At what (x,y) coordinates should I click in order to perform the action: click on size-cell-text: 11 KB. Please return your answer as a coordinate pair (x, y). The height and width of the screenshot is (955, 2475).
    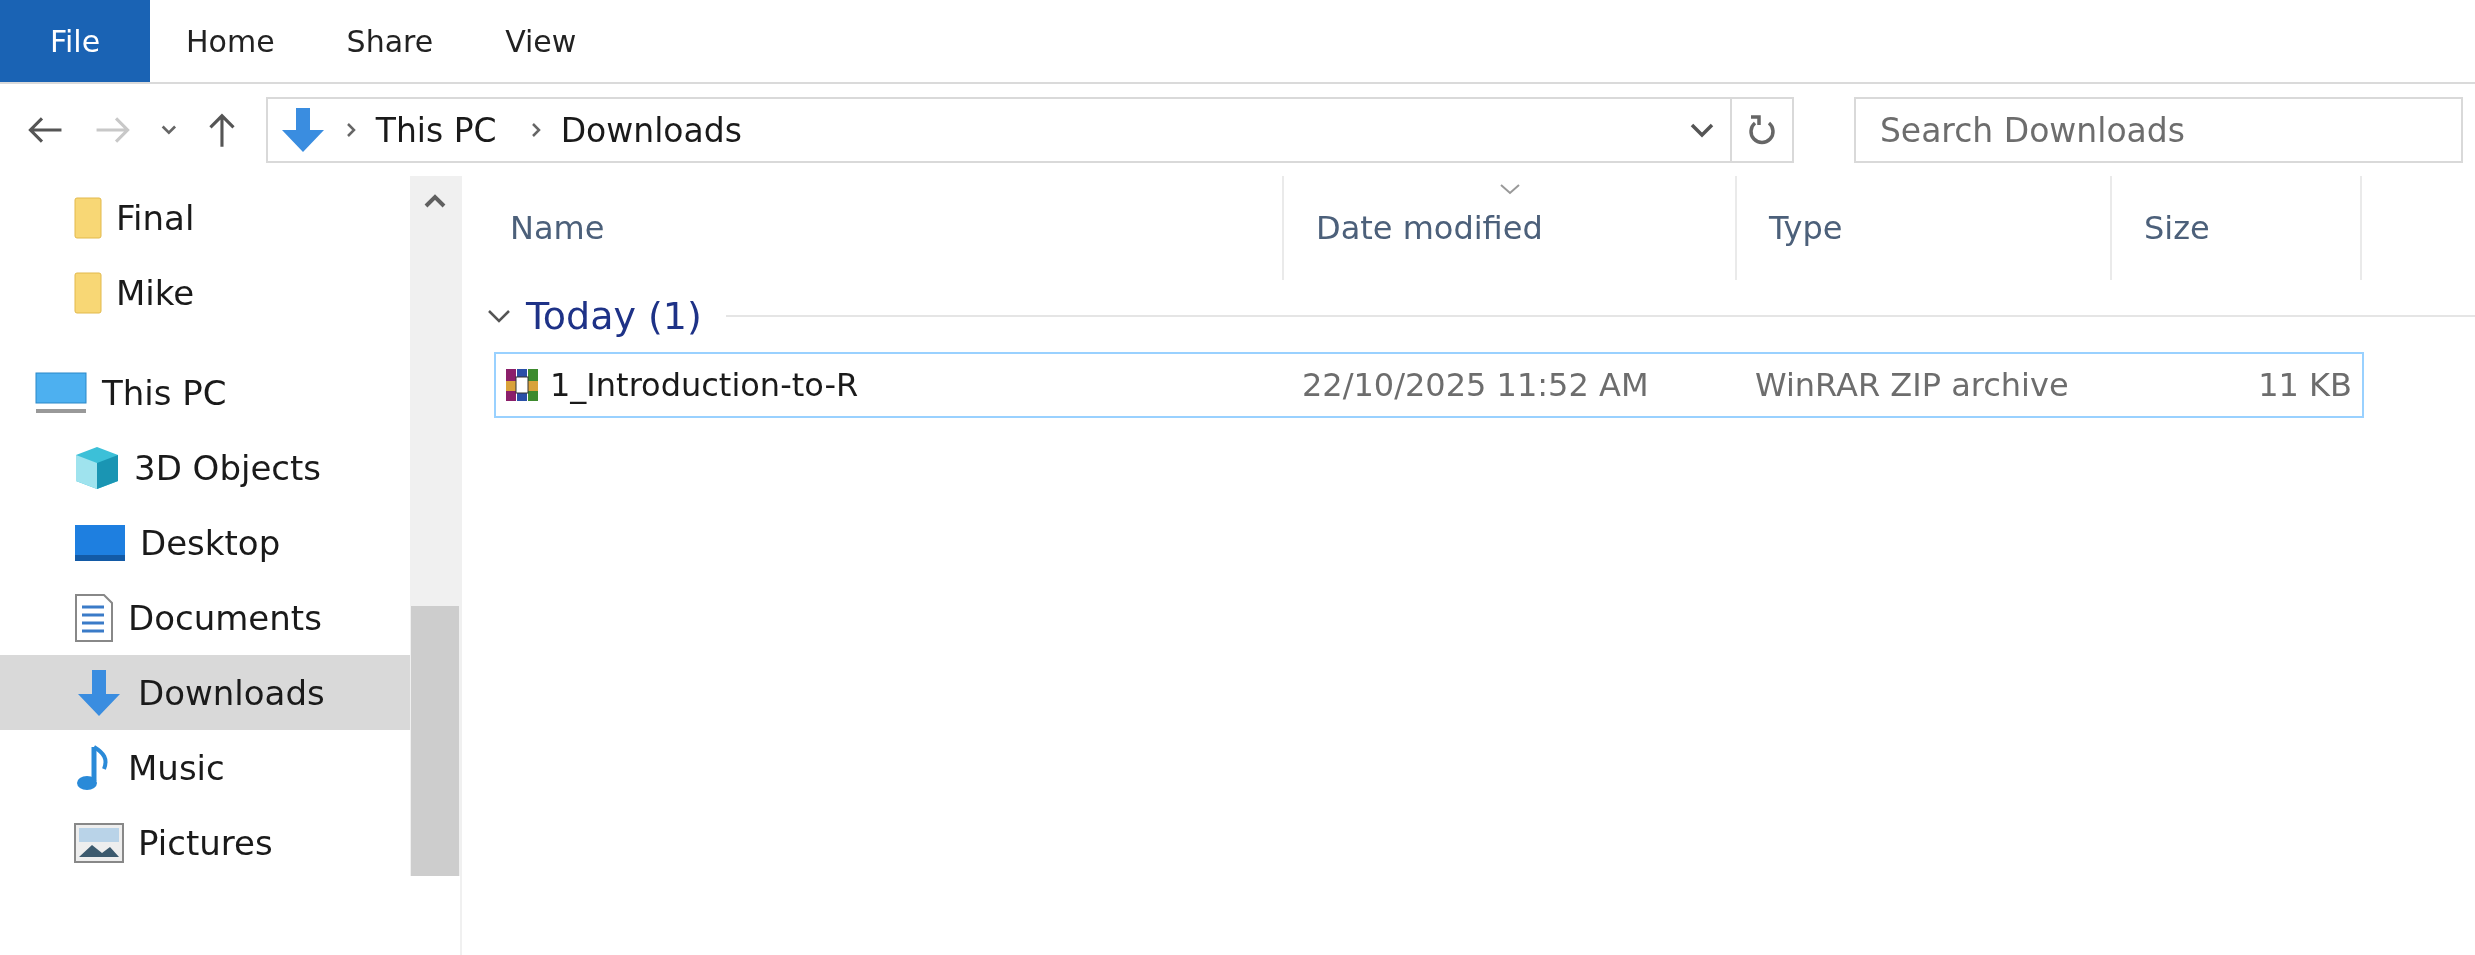
    Looking at the image, I should click on (2305, 385).